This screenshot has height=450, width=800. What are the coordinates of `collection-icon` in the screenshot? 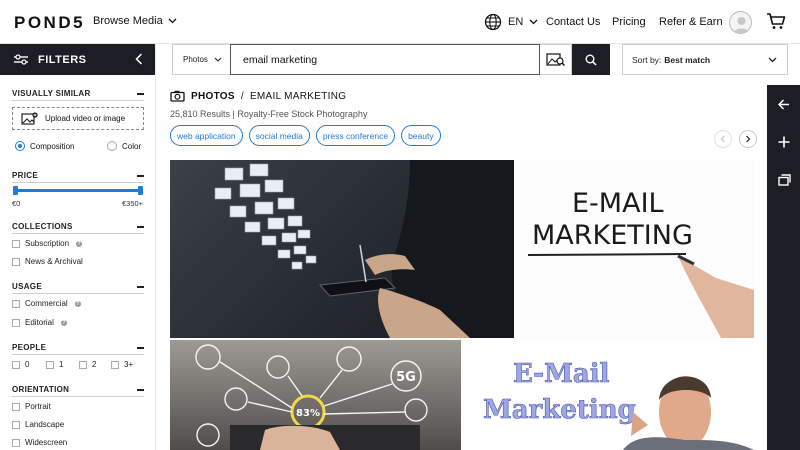 It's located at (784, 180).